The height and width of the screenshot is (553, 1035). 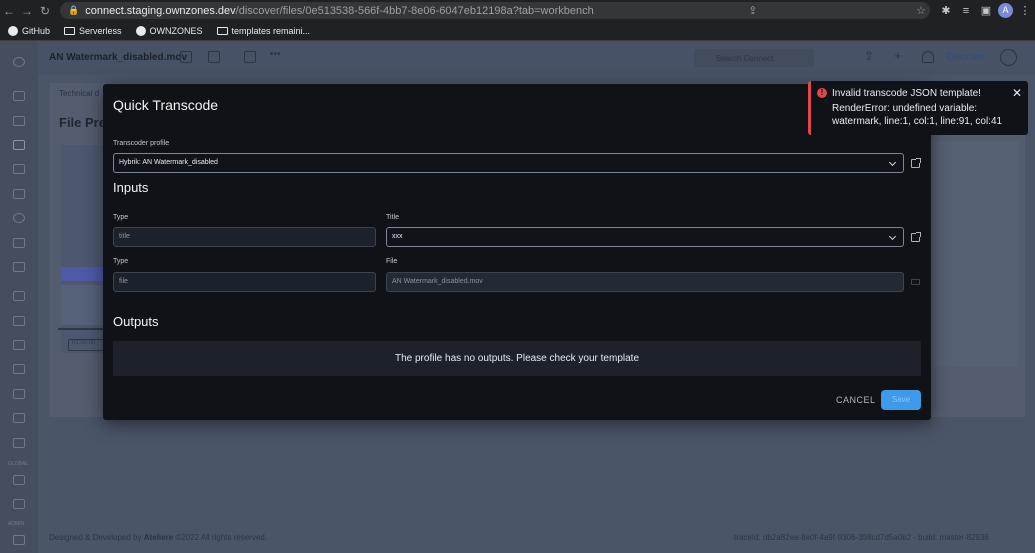 What do you see at coordinates (822, 93) in the screenshot?
I see `error-icon: !` at bounding box center [822, 93].